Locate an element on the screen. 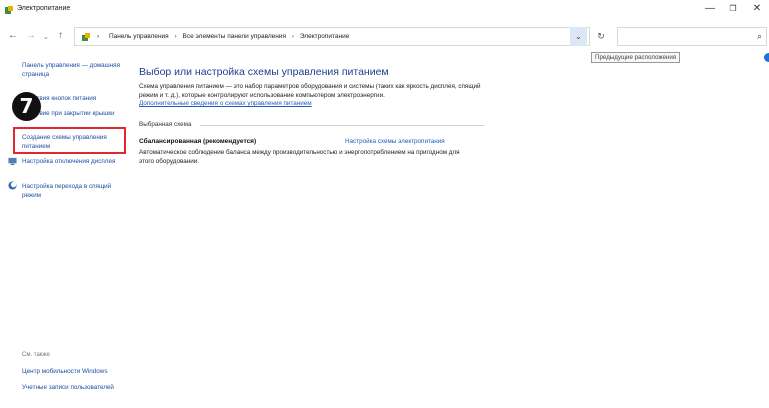  plan-settings-link: Настройка схемы электропитания is located at coordinates (395, 141).